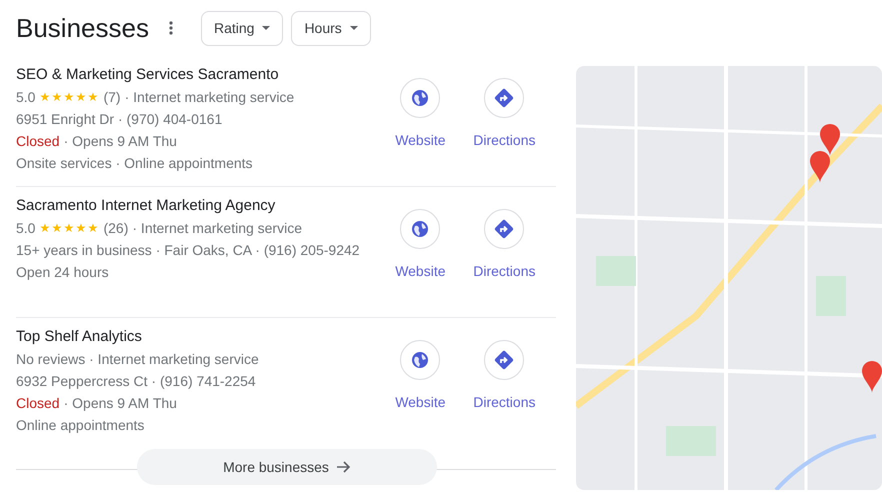  What do you see at coordinates (120, 119) in the screenshot?
I see `business-info: 6951 Enright Dr · (970) 404-0161` at bounding box center [120, 119].